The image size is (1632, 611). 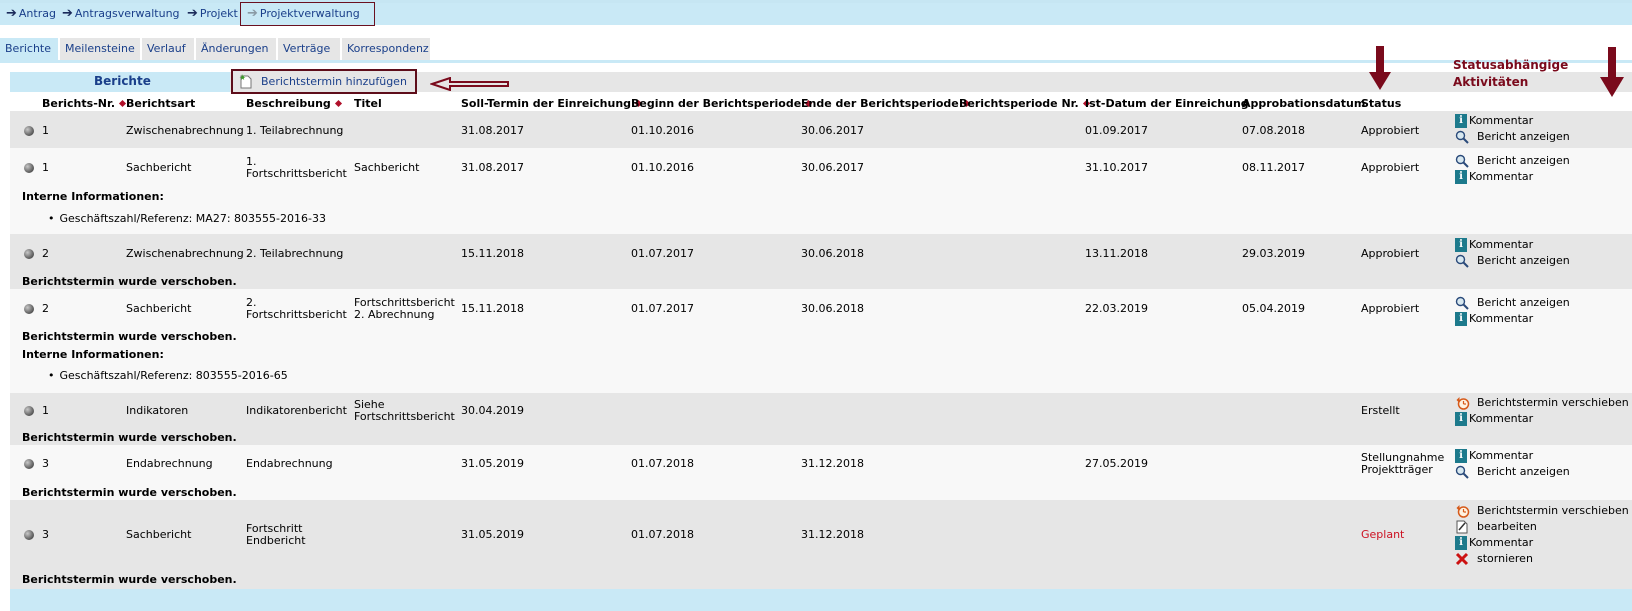 What do you see at coordinates (236, 49) in the screenshot?
I see `tab-aenderungen: Änderungen` at bounding box center [236, 49].